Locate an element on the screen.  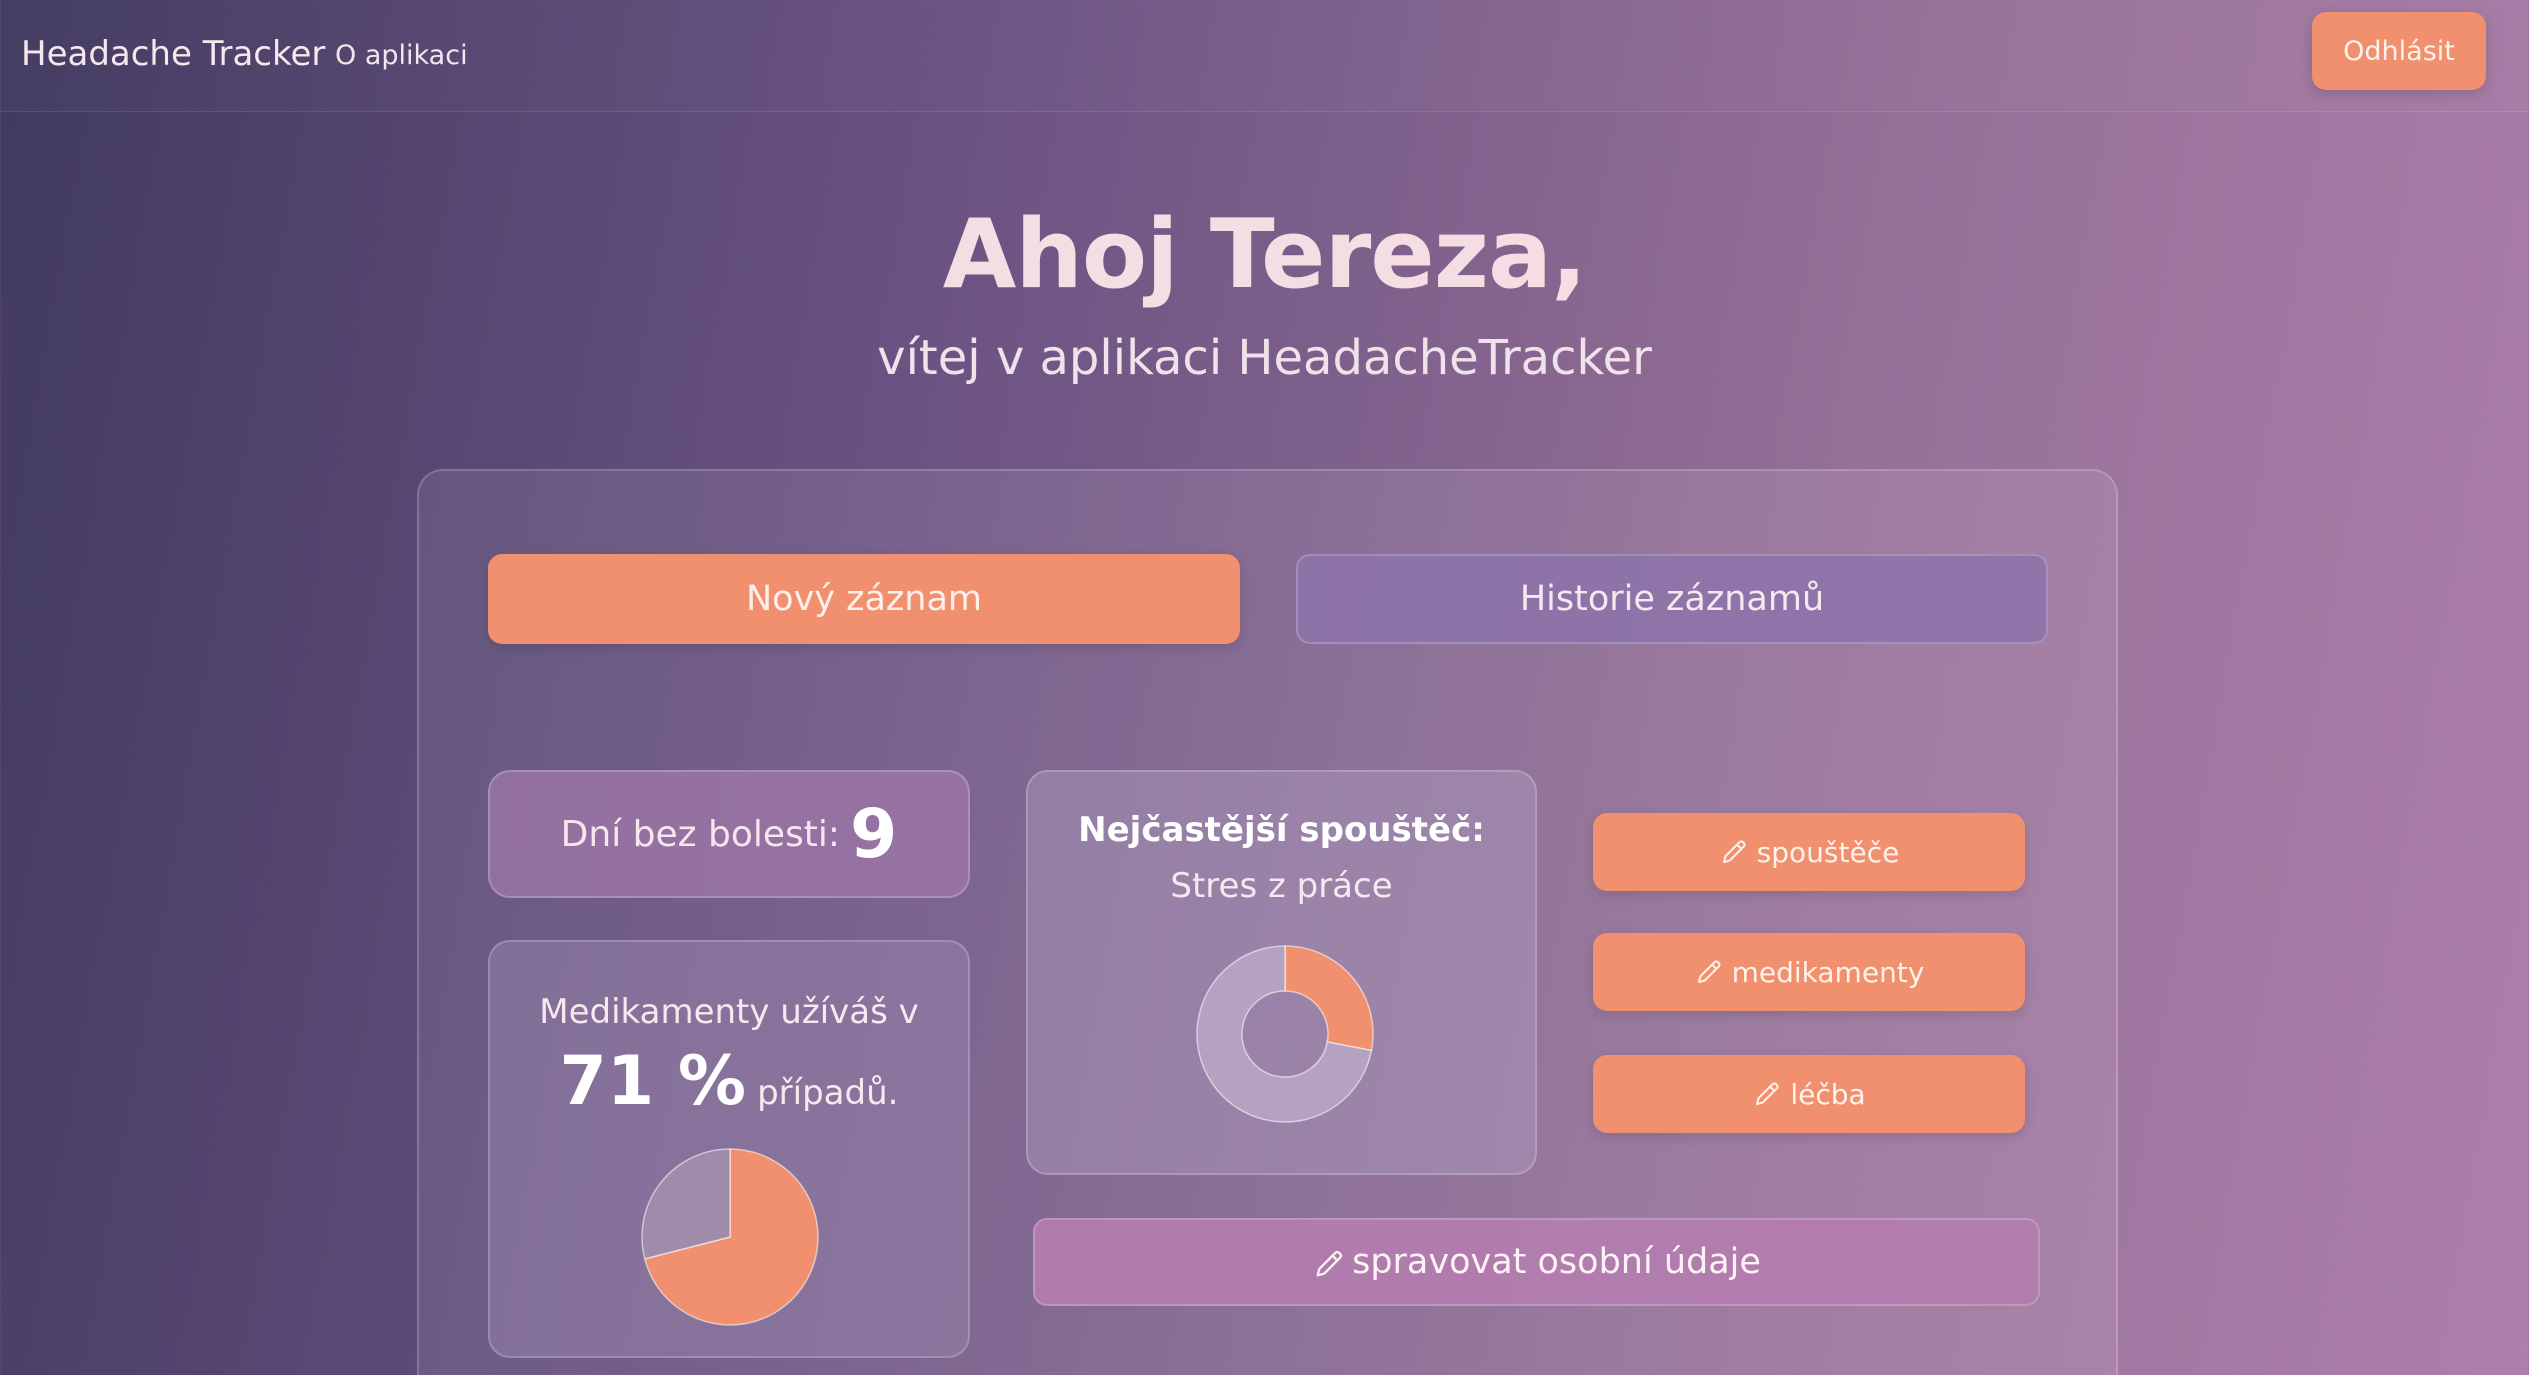
medication-usage-line: 71 % případů. is located at coordinates (729, 1081).